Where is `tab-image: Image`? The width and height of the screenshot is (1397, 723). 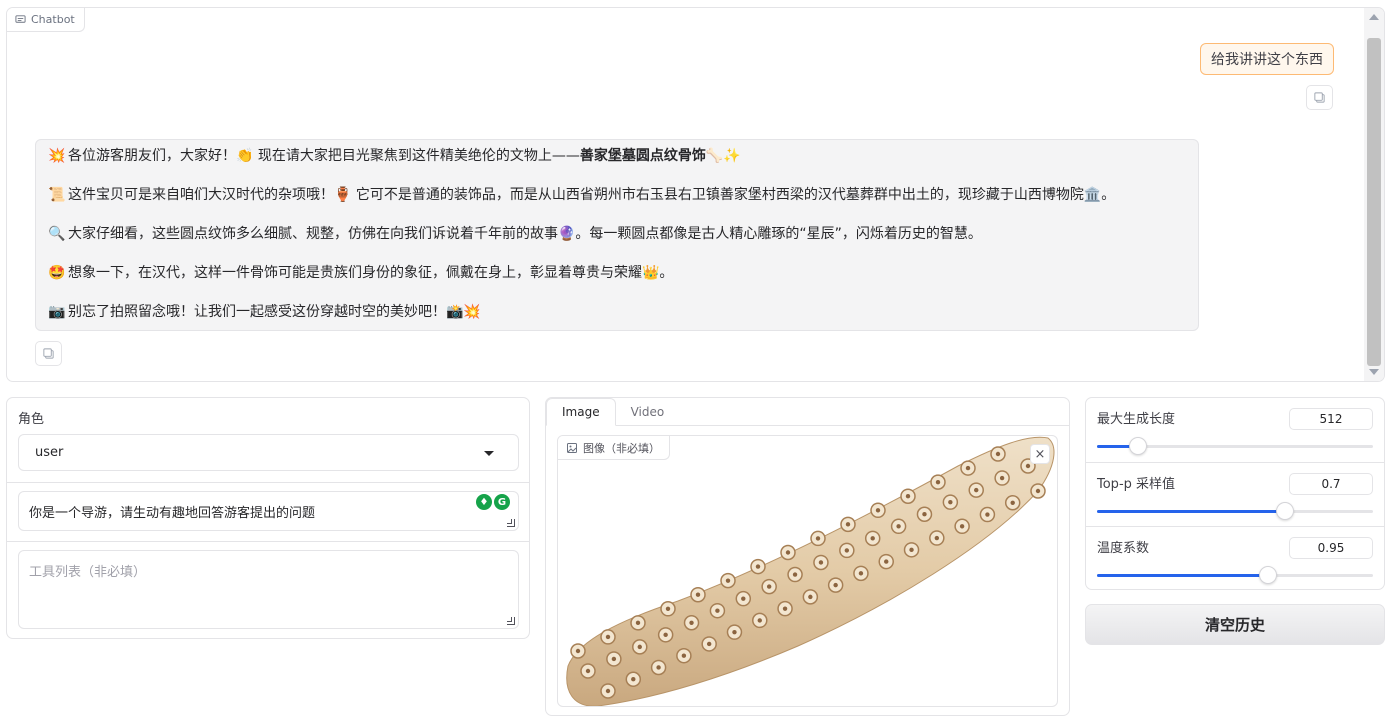 tab-image: Image is located at coordinates (581, 412).